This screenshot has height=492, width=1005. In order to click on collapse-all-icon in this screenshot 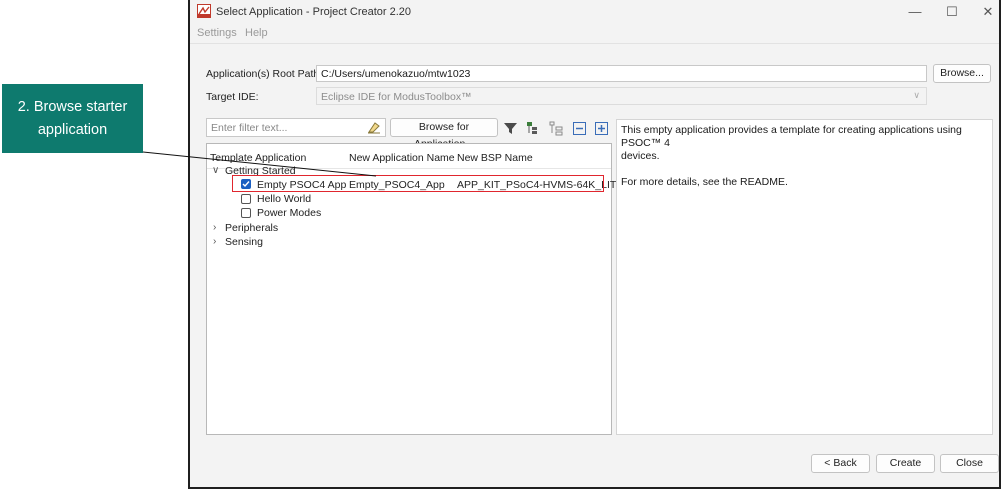, I will do `click(579, 128)`.